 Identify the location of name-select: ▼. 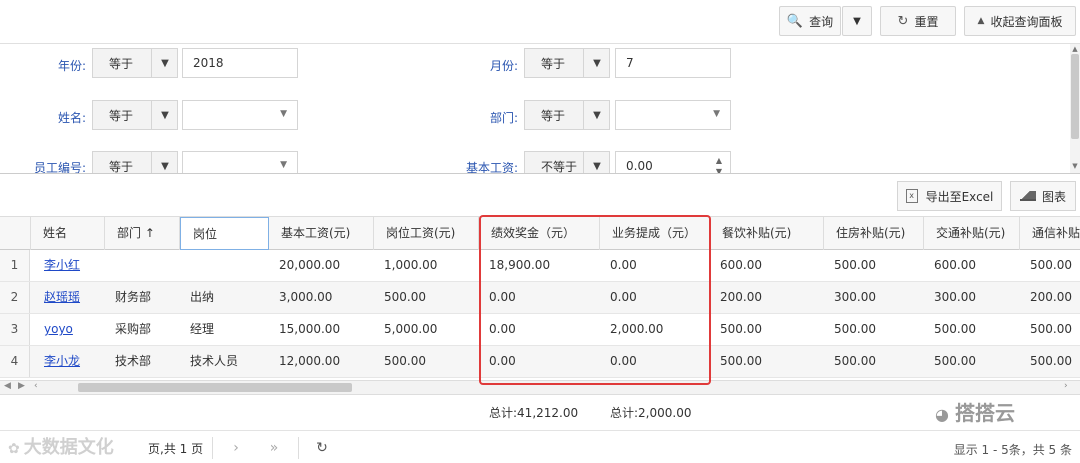
(240, 115).